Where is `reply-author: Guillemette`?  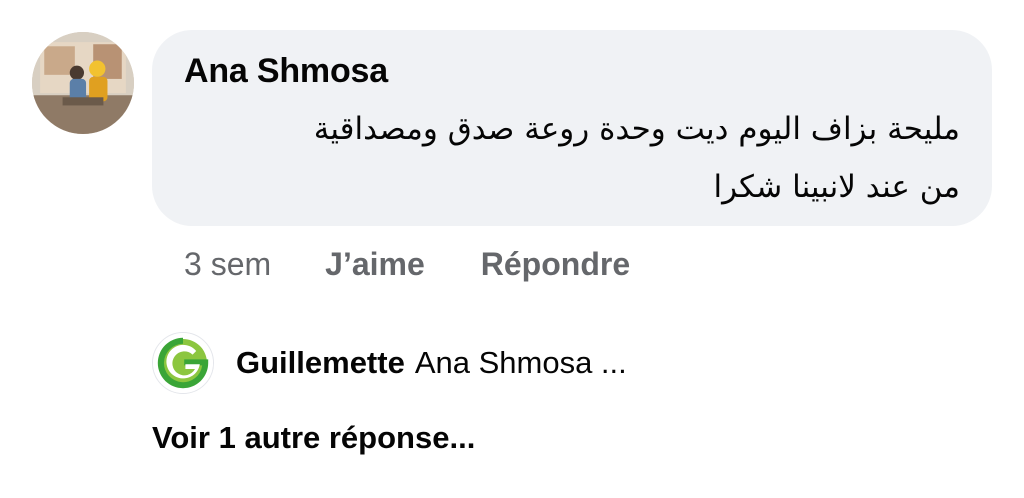
reply-author: Guillemette is located at coordinates (320, 363).